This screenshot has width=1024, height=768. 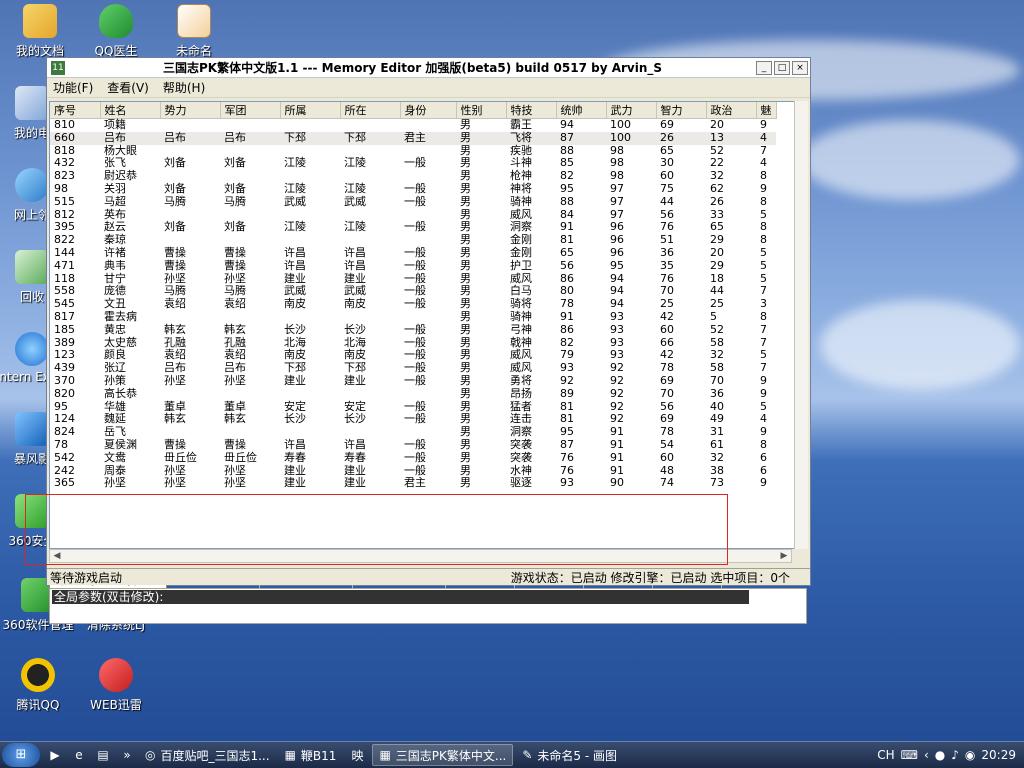 What do you see at coordinates (617, 201) in the screenshot?
I see `table-cell: 97` at bounding box center [617, 201].